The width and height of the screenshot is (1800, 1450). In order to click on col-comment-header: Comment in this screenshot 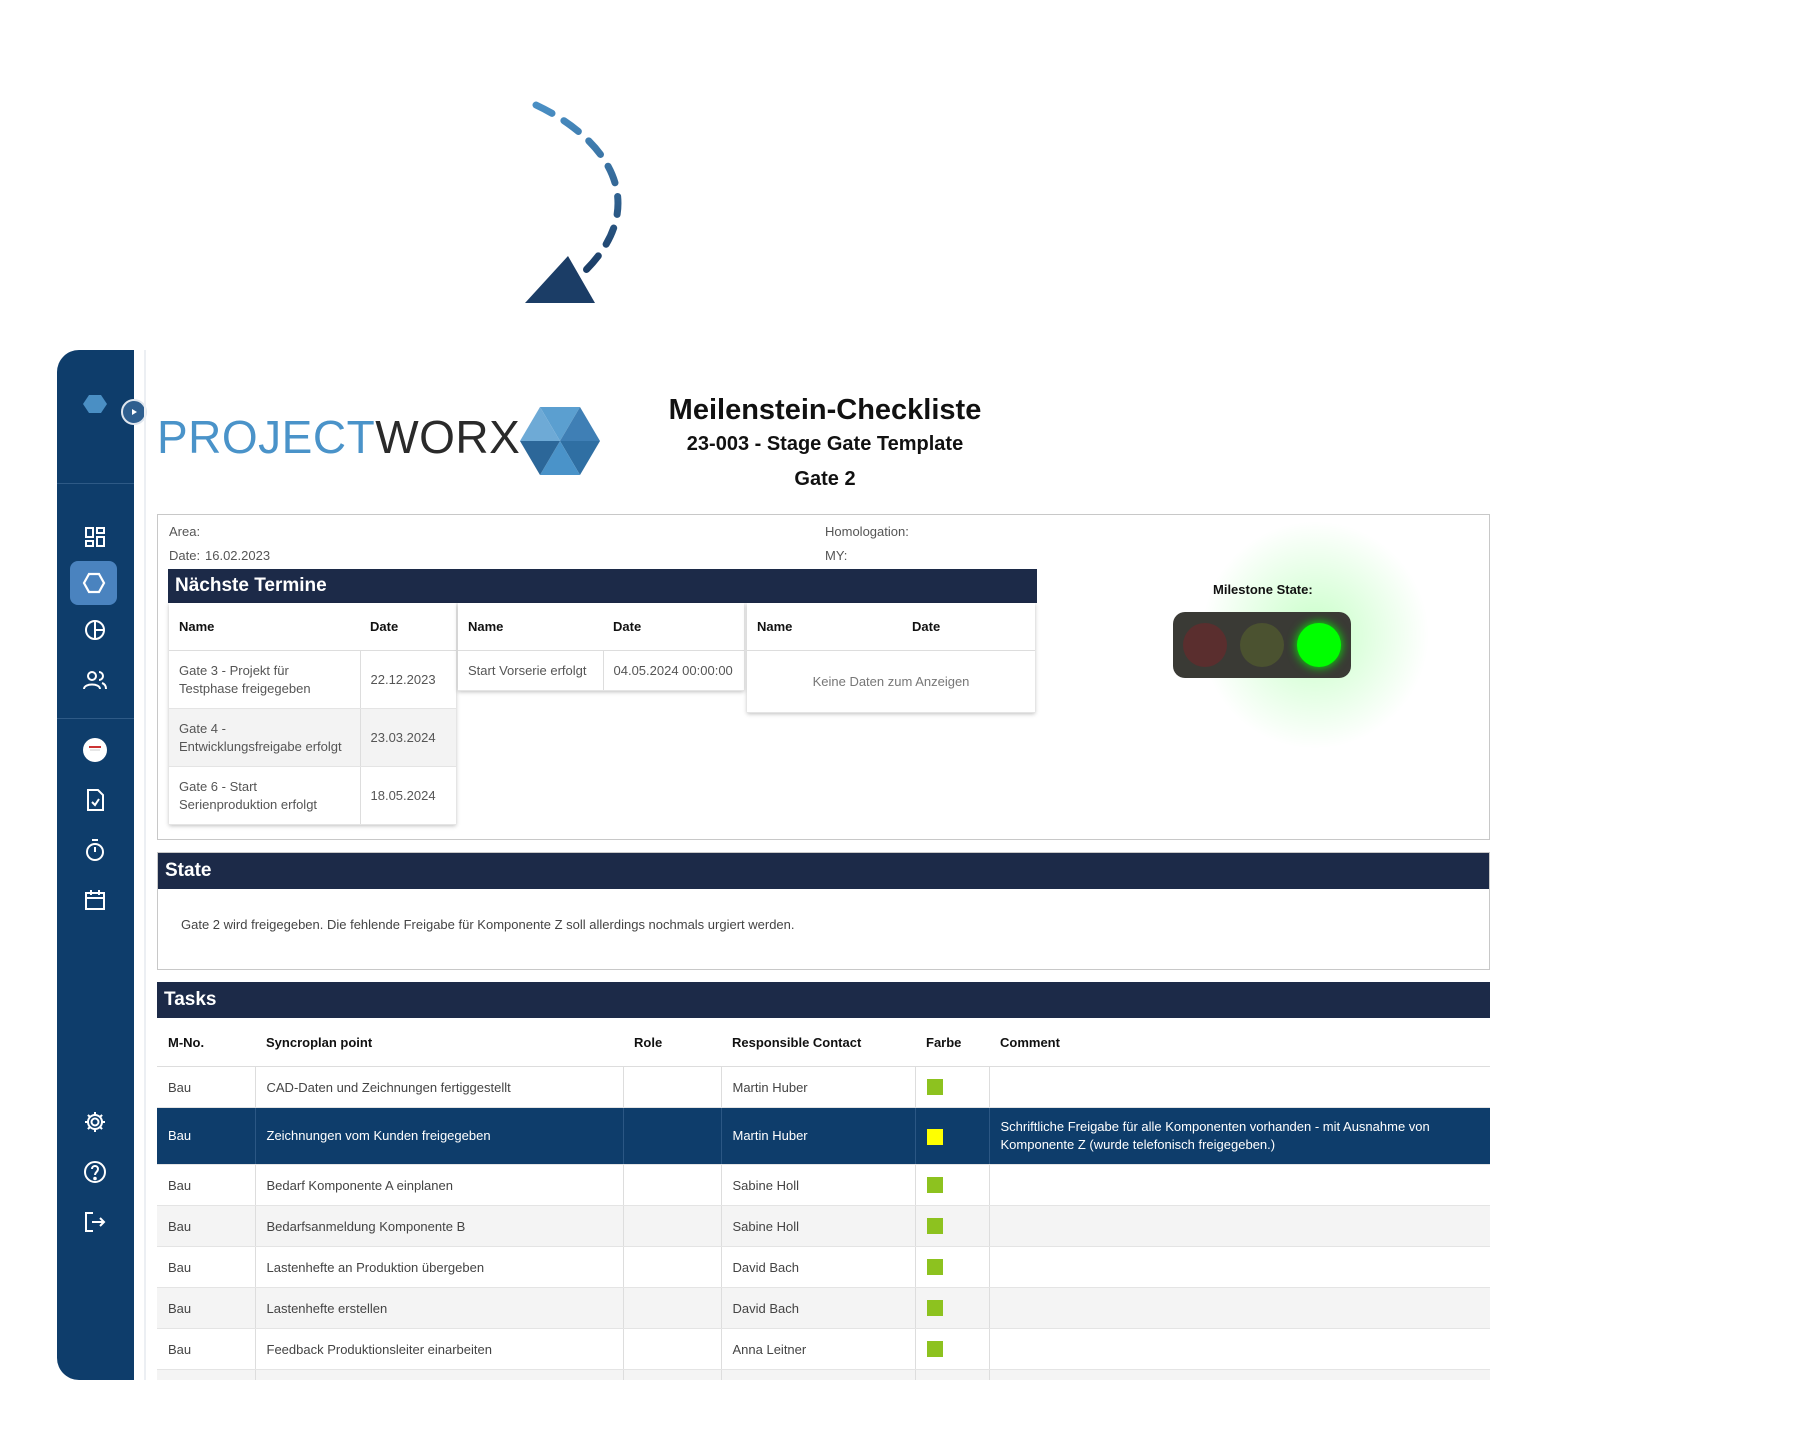, I will do `click(1239, 1042)`.